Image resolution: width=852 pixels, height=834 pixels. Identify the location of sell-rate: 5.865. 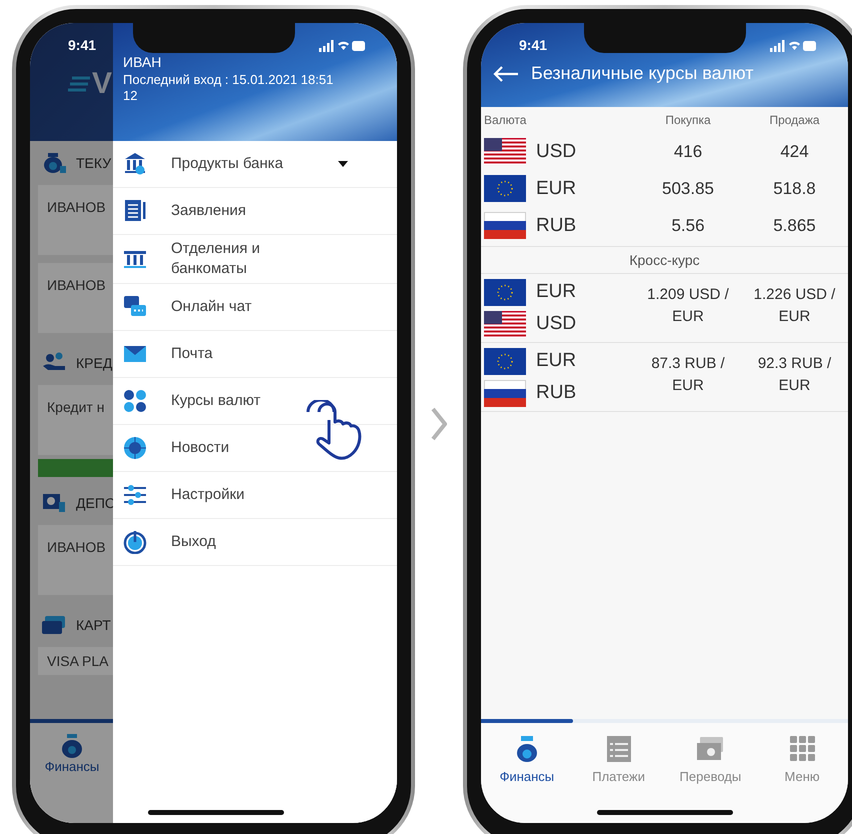
(794, 226).